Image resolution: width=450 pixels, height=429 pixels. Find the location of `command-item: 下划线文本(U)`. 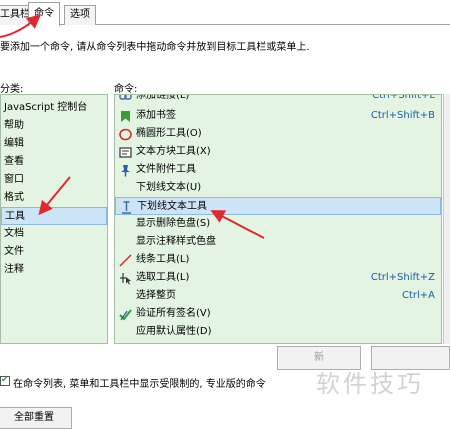

command-item: 下划线文本(U) is located at coordinates (278, 188).